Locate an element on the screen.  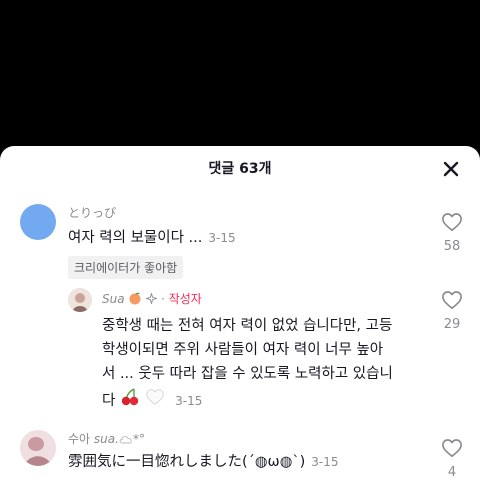
close-button is located at coordinates (451, 169).